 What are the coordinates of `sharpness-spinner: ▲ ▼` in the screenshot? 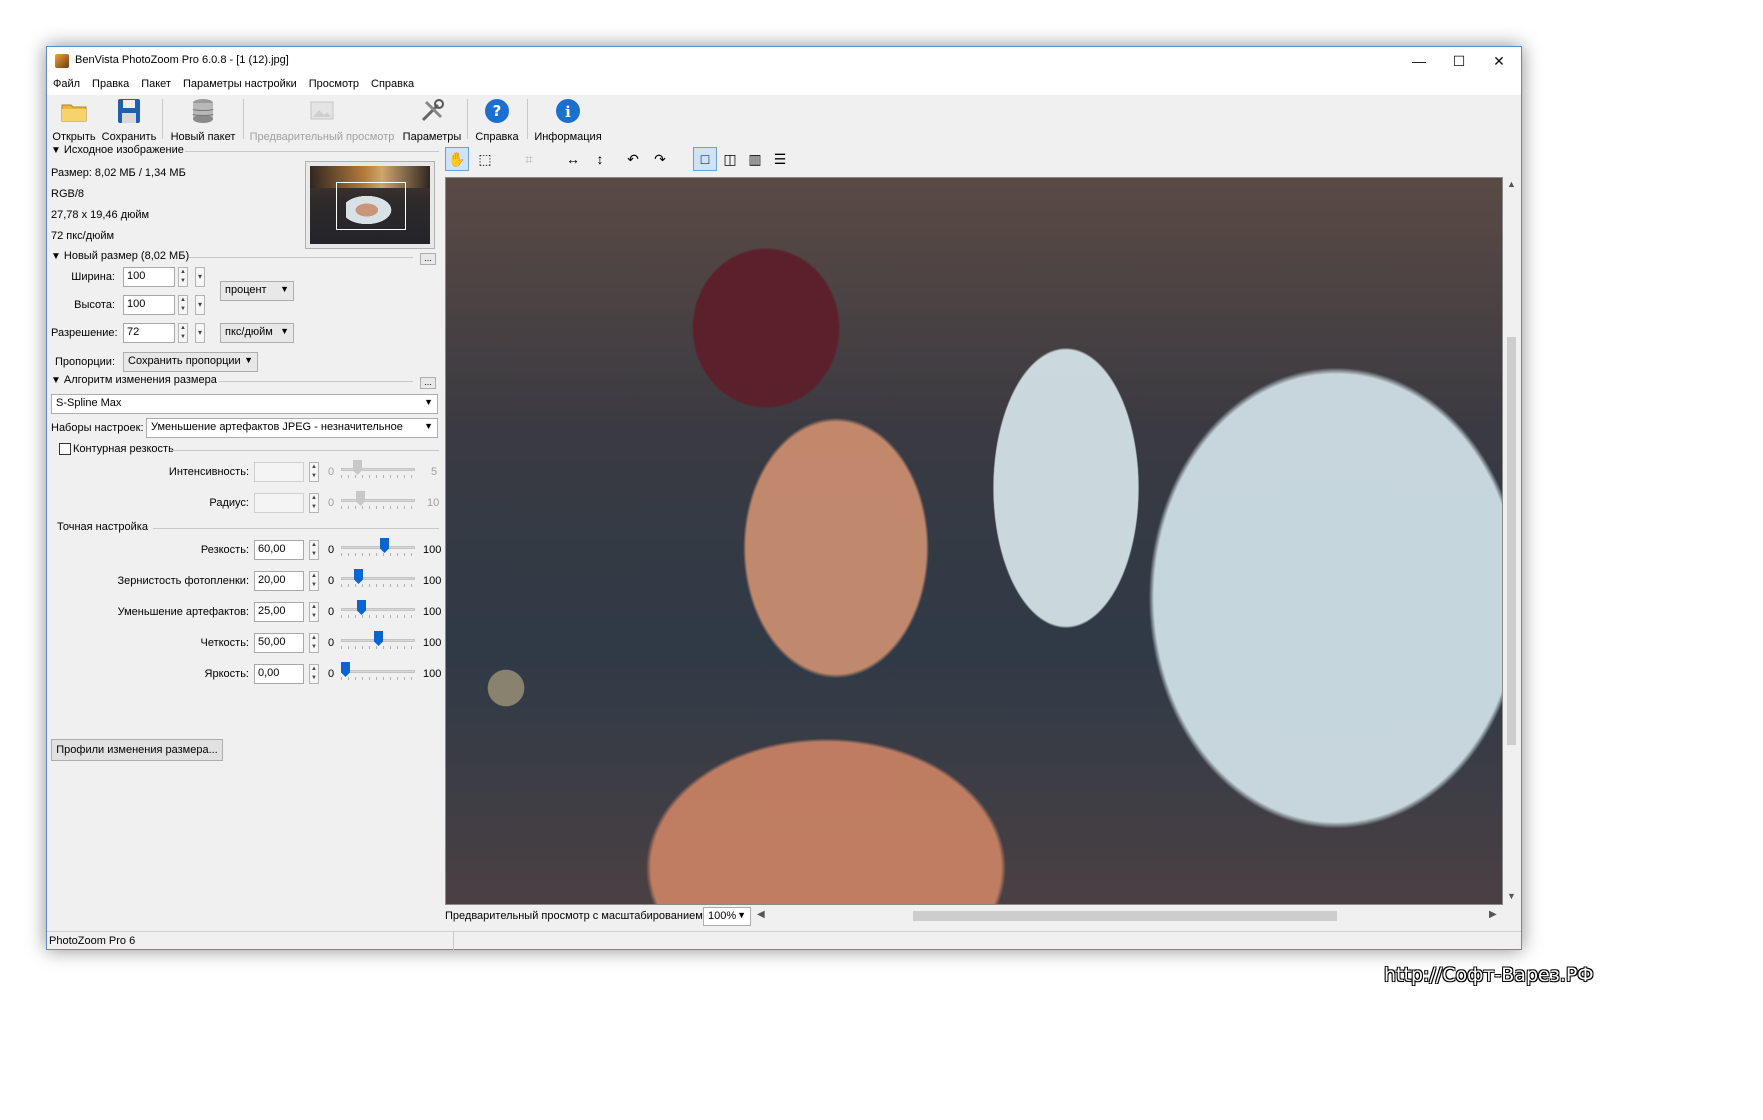 It's located at (314, 550).